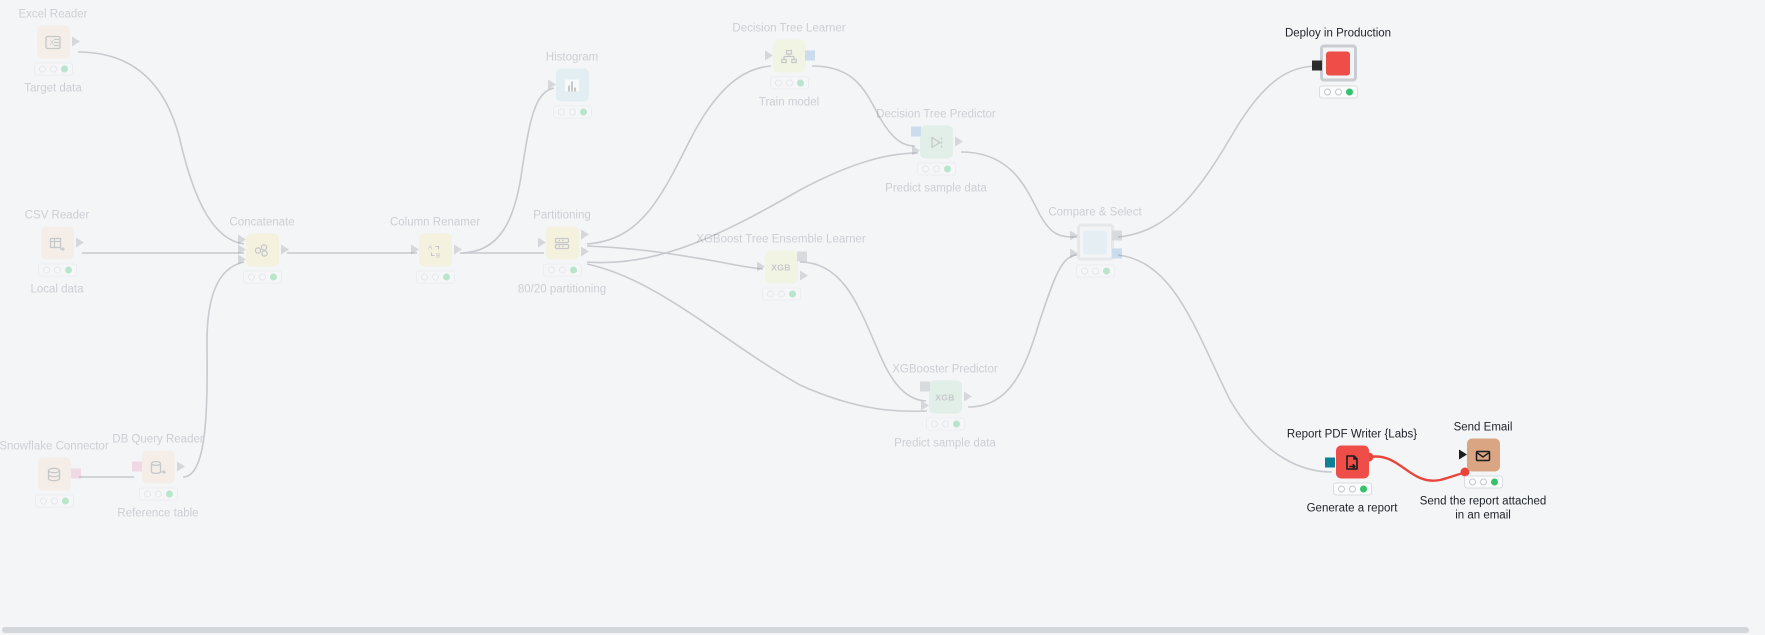  I want to click on node-title: Excel Reader, so click(53, 14).